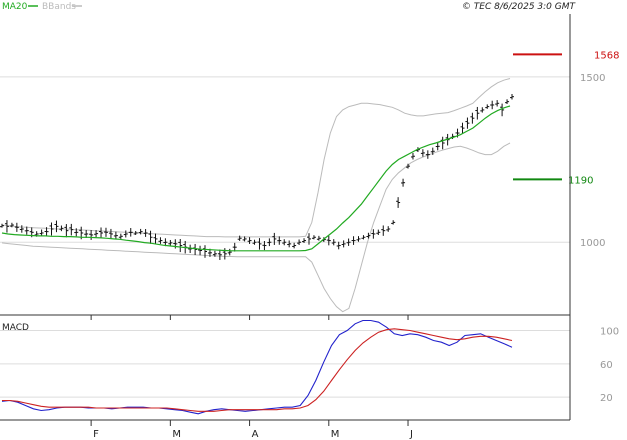 The image size is (627, 440). Describe the element at coordinates (609, 332) in the screenshot. I see `macd-y-tick-label: 100` at that location.